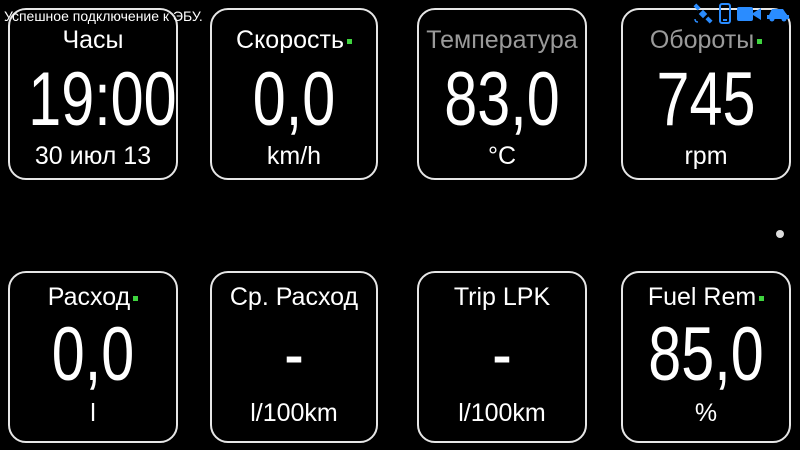 The image size is (800, 450). I want to click on tile-rpm: Обороты 745 rpm, so click(706, 94).